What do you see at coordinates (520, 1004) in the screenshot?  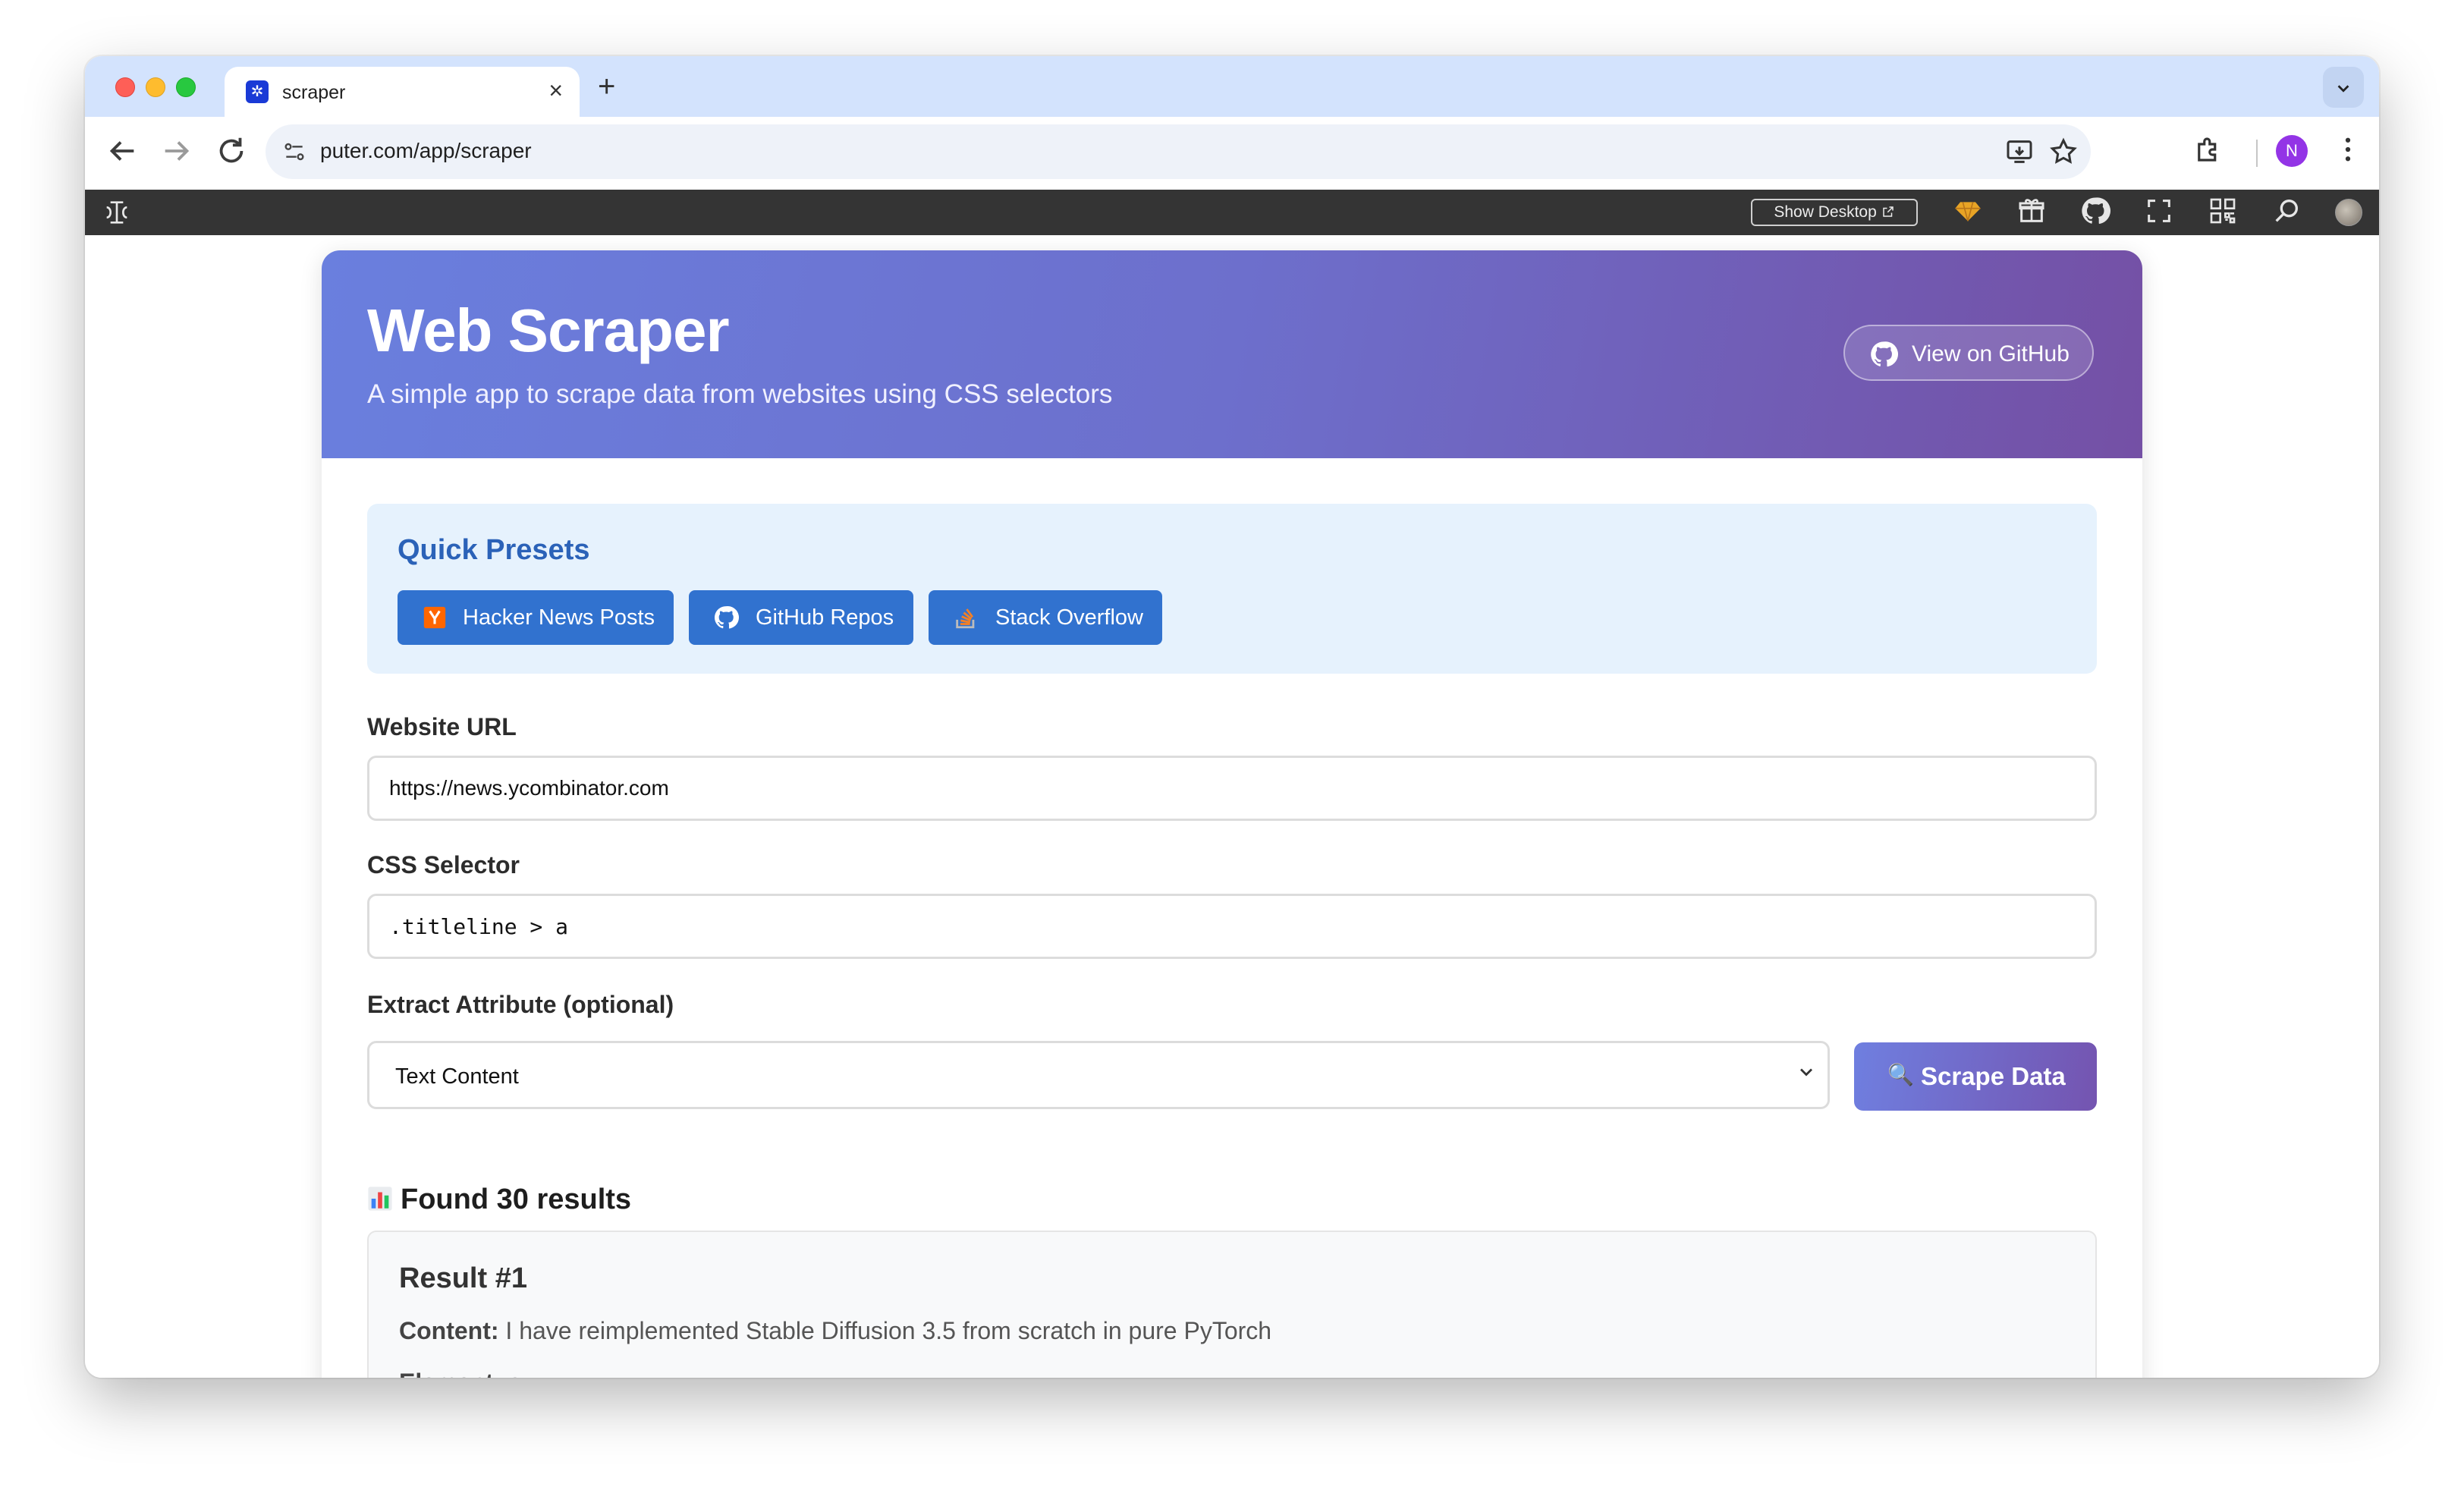 I see `extract-attribute-label: Extract Attribute (optional)` at bounding box center [520, 1004].